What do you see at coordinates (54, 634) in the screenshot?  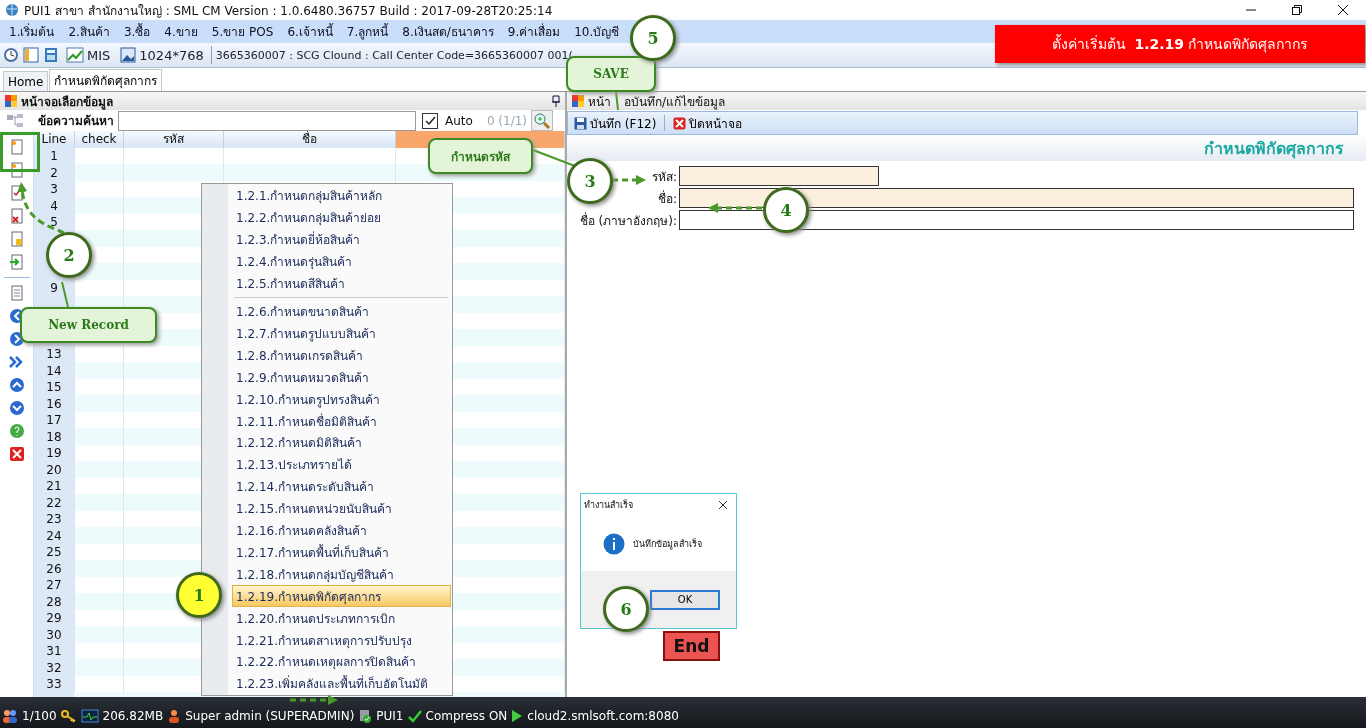 I see `line-number: 30` at bounding box center [54, 634].